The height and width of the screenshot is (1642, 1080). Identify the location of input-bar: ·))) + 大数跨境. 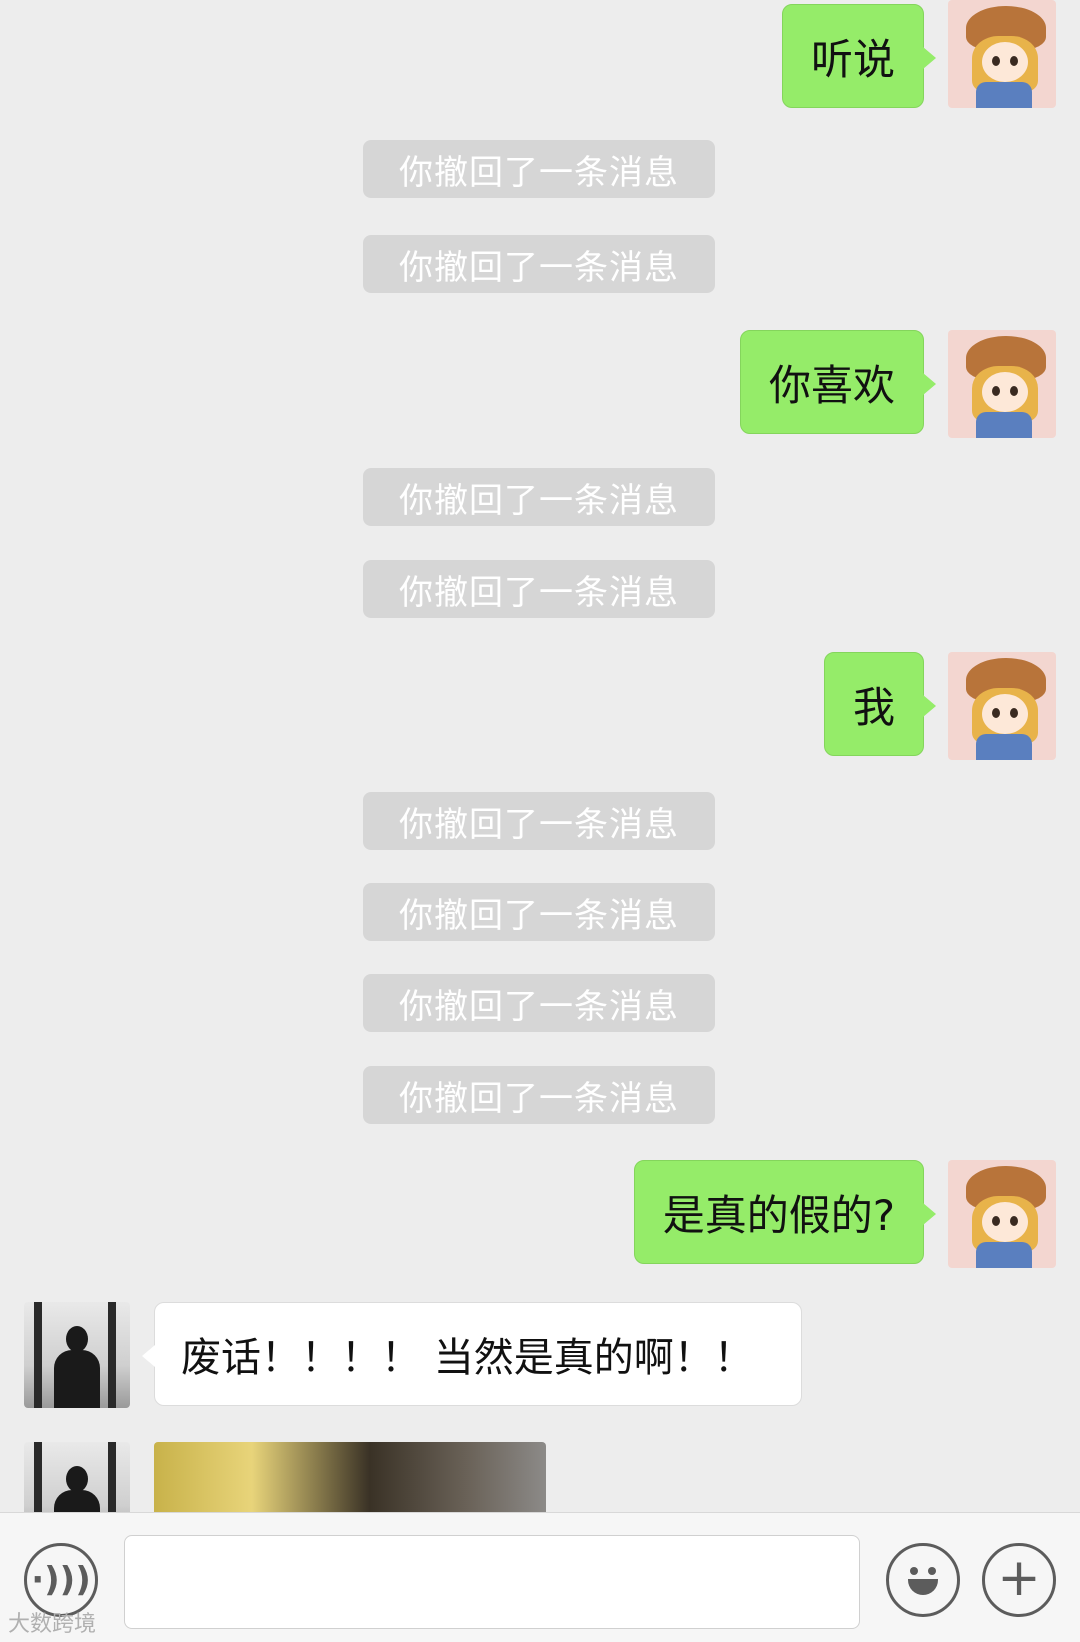
(540, 1577).